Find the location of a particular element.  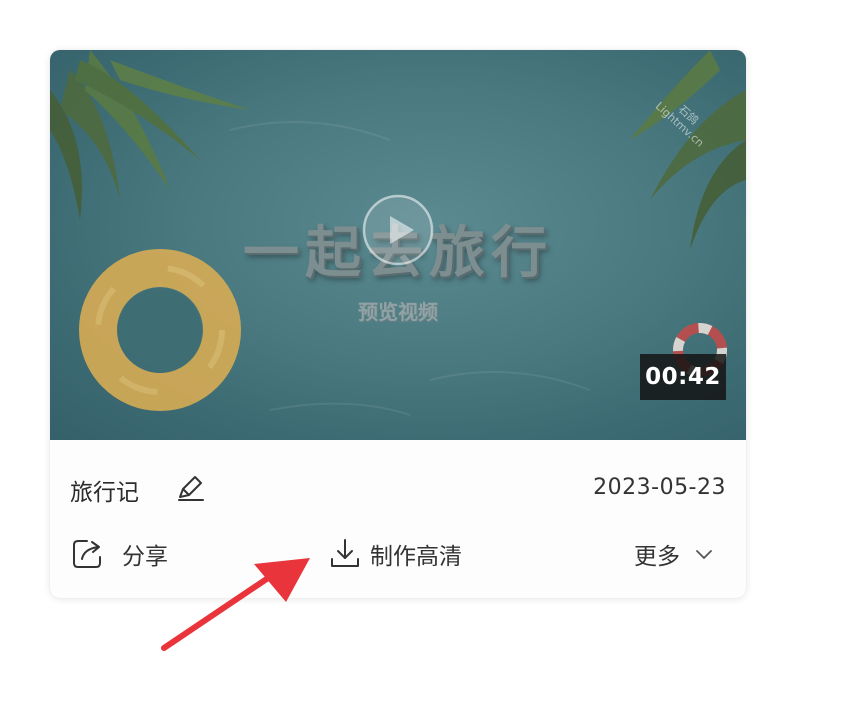

video-subtitle-overlay: 预览视频 is located at coordinates (398, 312).